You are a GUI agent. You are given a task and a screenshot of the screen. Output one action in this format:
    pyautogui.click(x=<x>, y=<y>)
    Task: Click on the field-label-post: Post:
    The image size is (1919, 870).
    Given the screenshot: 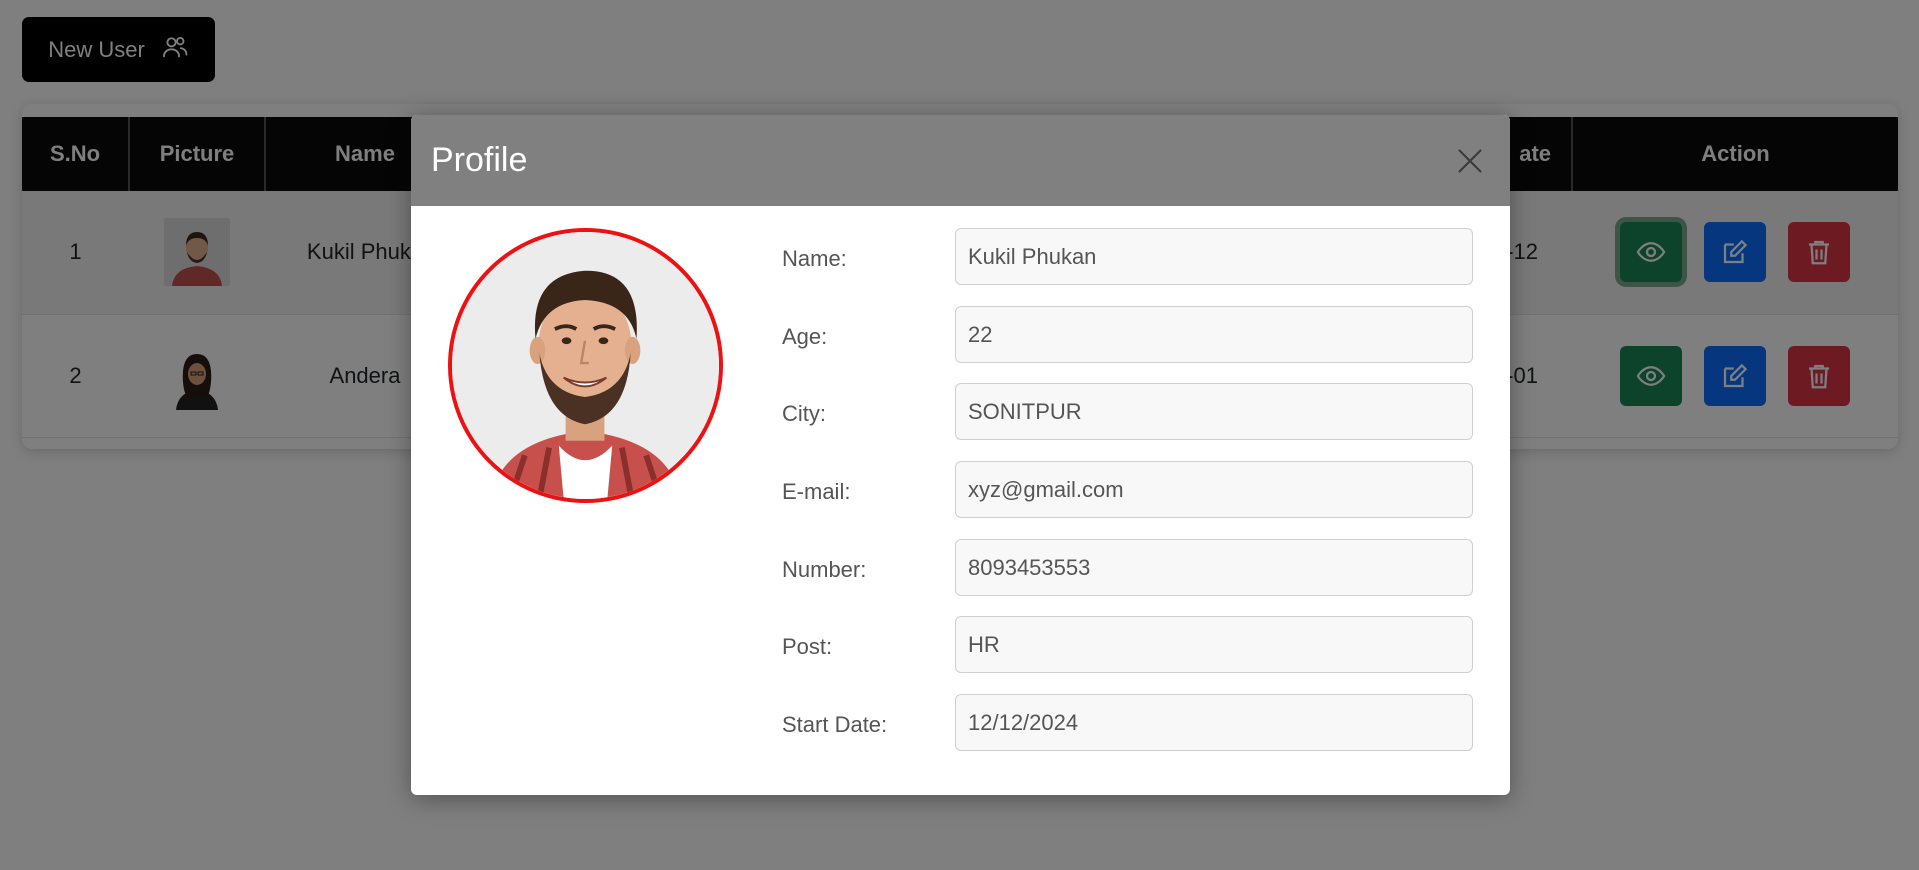 What is the action you would take?
    pyautogui.click(x=807, y=646)
    